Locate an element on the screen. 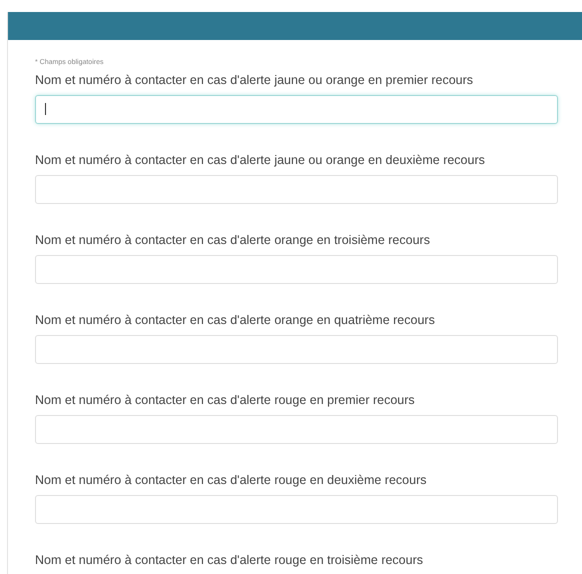  text-cursor-icon is located at coordinates (45, 109).